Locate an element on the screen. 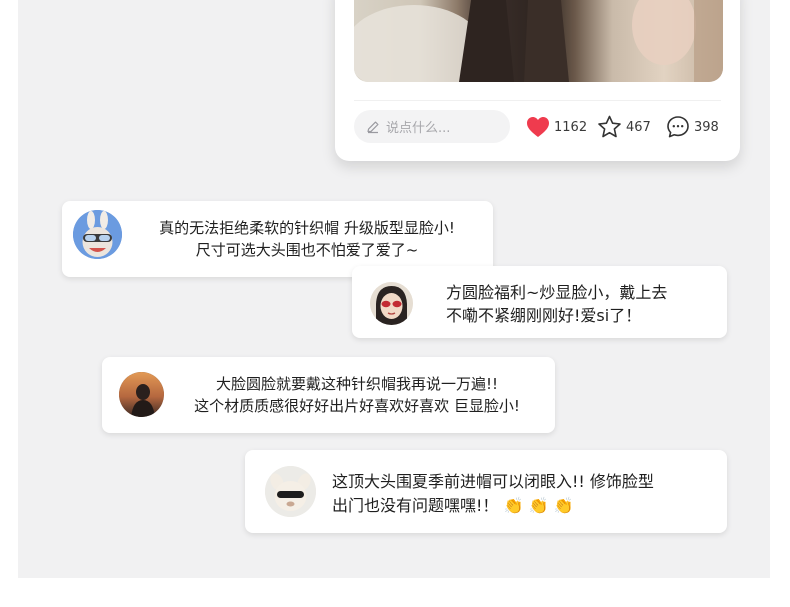  comment-text: 方圆脸福利~炒显脸小，戴上去 不嘞不紧绷刚刚好!爱si了！ is located at coordinates (556, 304).